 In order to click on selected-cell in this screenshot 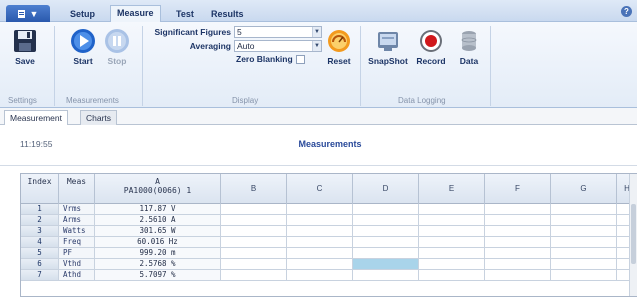, I will do `click(386, 264)`.